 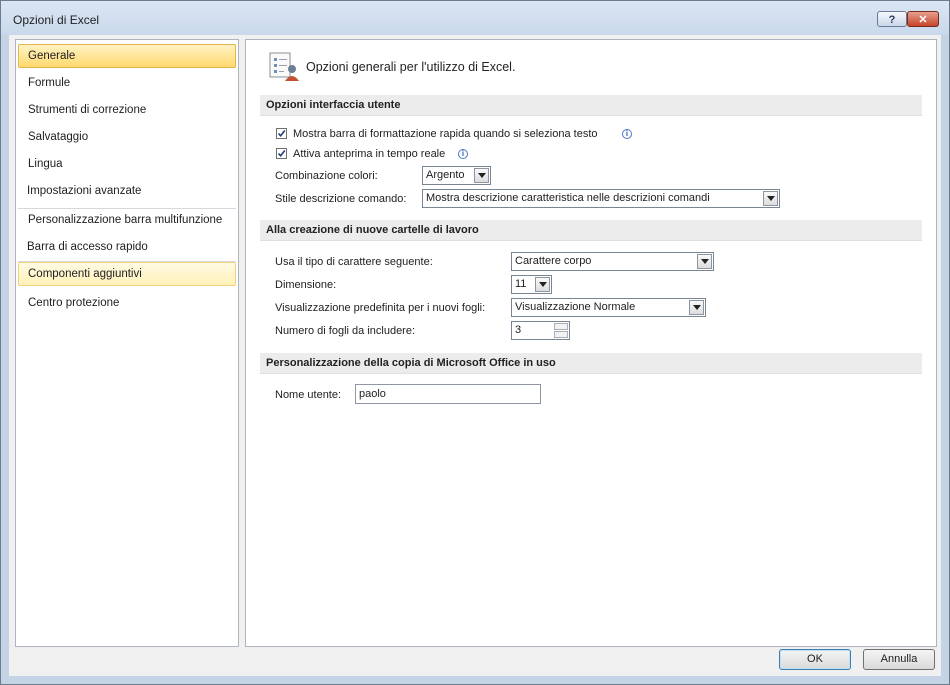 I want to click on font-value: Carattere corpo, so click(x=553, y=261).